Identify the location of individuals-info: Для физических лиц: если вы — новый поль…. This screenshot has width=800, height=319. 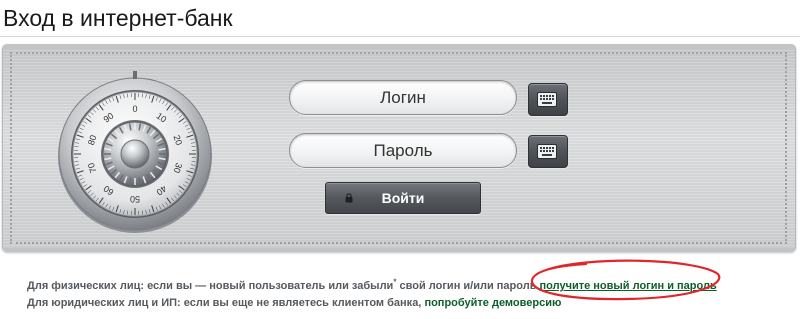
(372, 285).